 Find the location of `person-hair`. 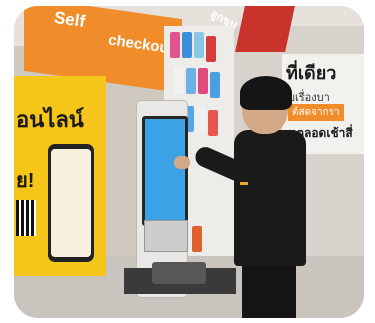

person-hair is located at coordinates (266, 93).